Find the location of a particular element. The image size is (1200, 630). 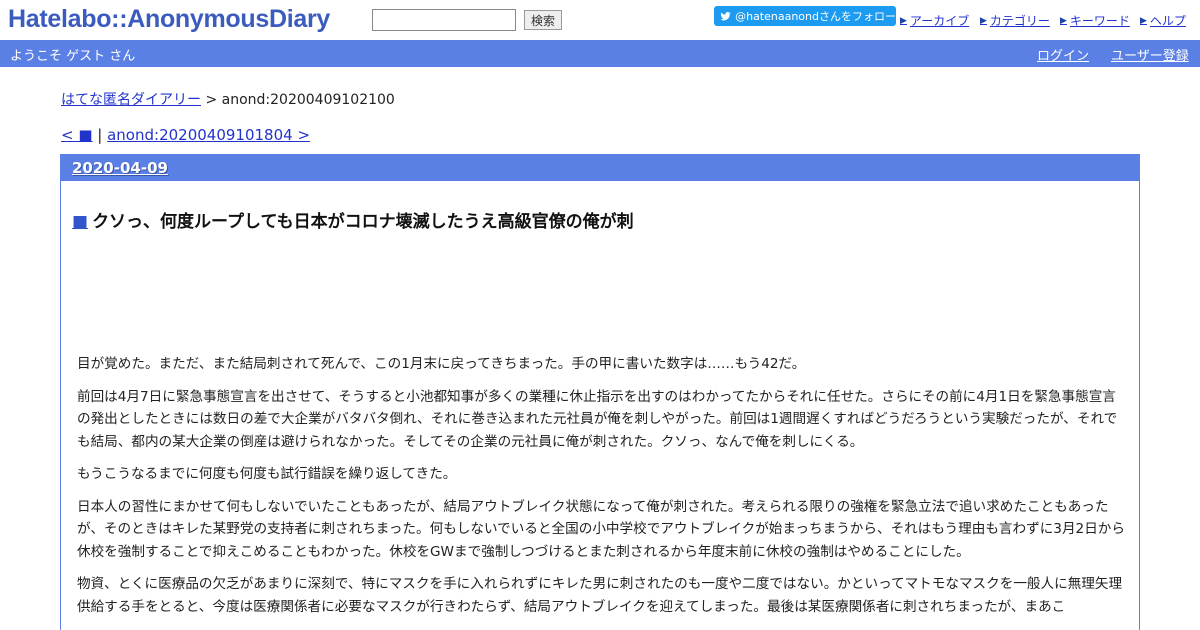

entry-title: ■ クソっ、何度ループしても日本がコロナ壊滅したうえ高級官僚の俺が刺 is located at coordinates (353, 219).